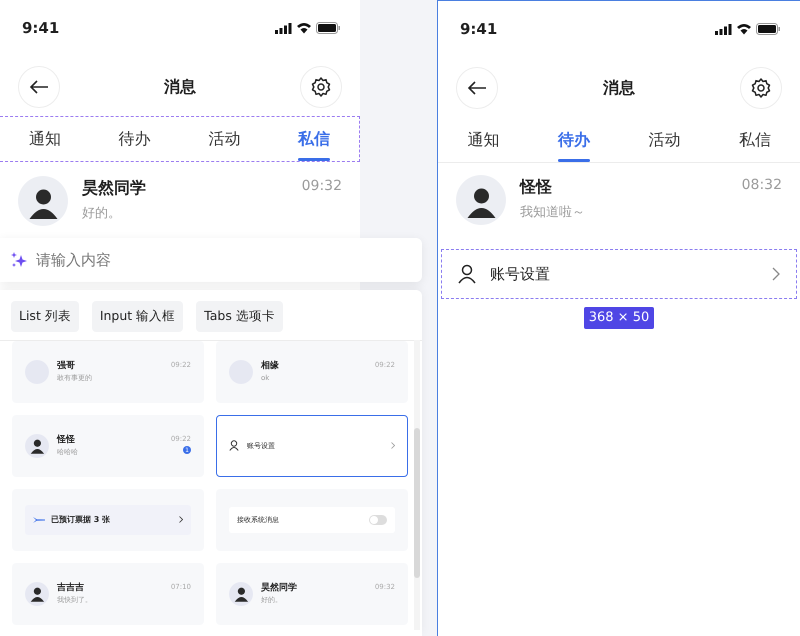 Image resolution: width=800 pixels, height=636 pixels. I want to click on component-tab: List 列表, so click(45, 316).